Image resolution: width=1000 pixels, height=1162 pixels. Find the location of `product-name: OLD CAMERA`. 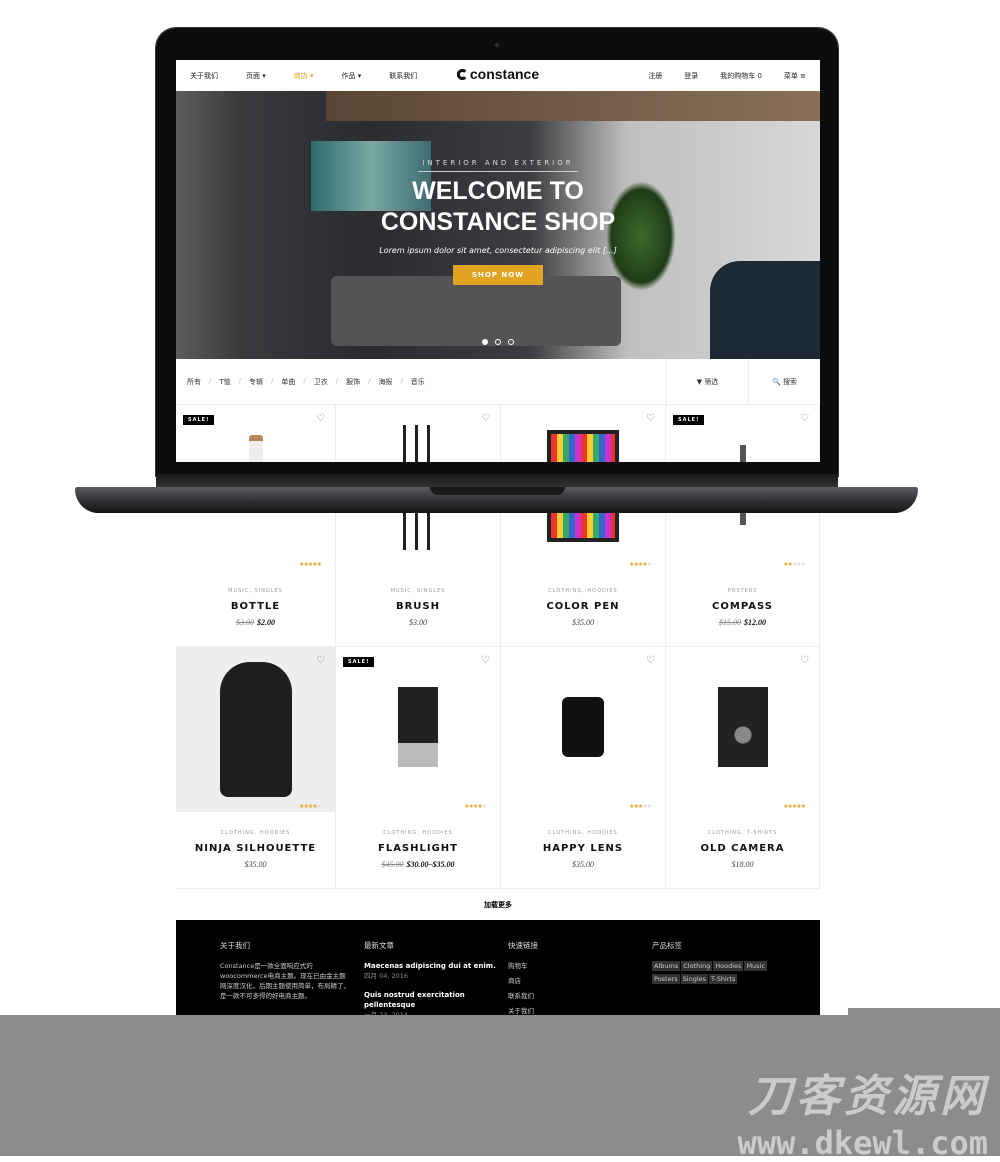

product-name: OLD CAMERA is located at coordinates (742, 848).